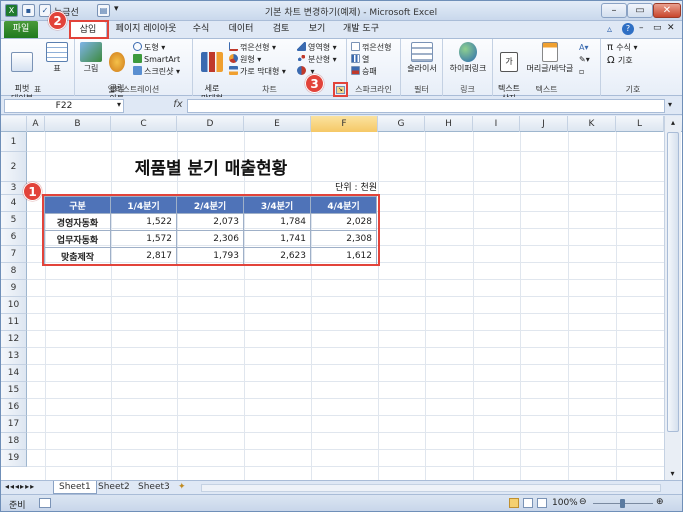 The image size is (683, 512). What do you see at coordinates (14, 339) in the screenshot?
I see `row-header-12: 12` at bounding box center [14, 339].